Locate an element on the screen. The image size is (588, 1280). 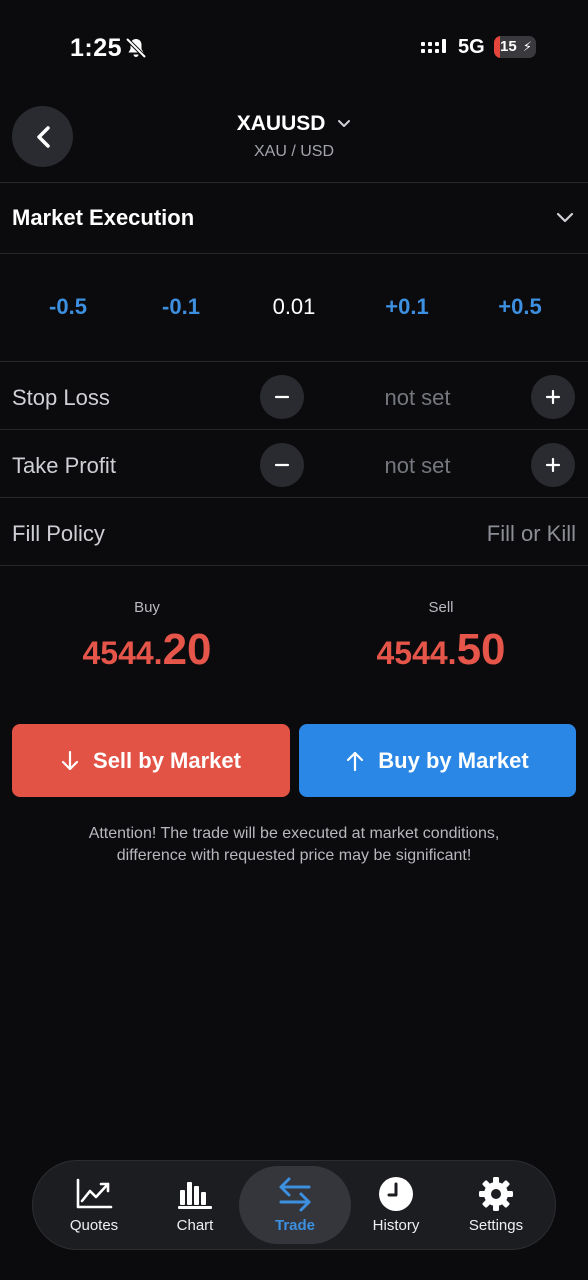
battery-indicator: 15 ⚡ is located at coordinates (515, 47).